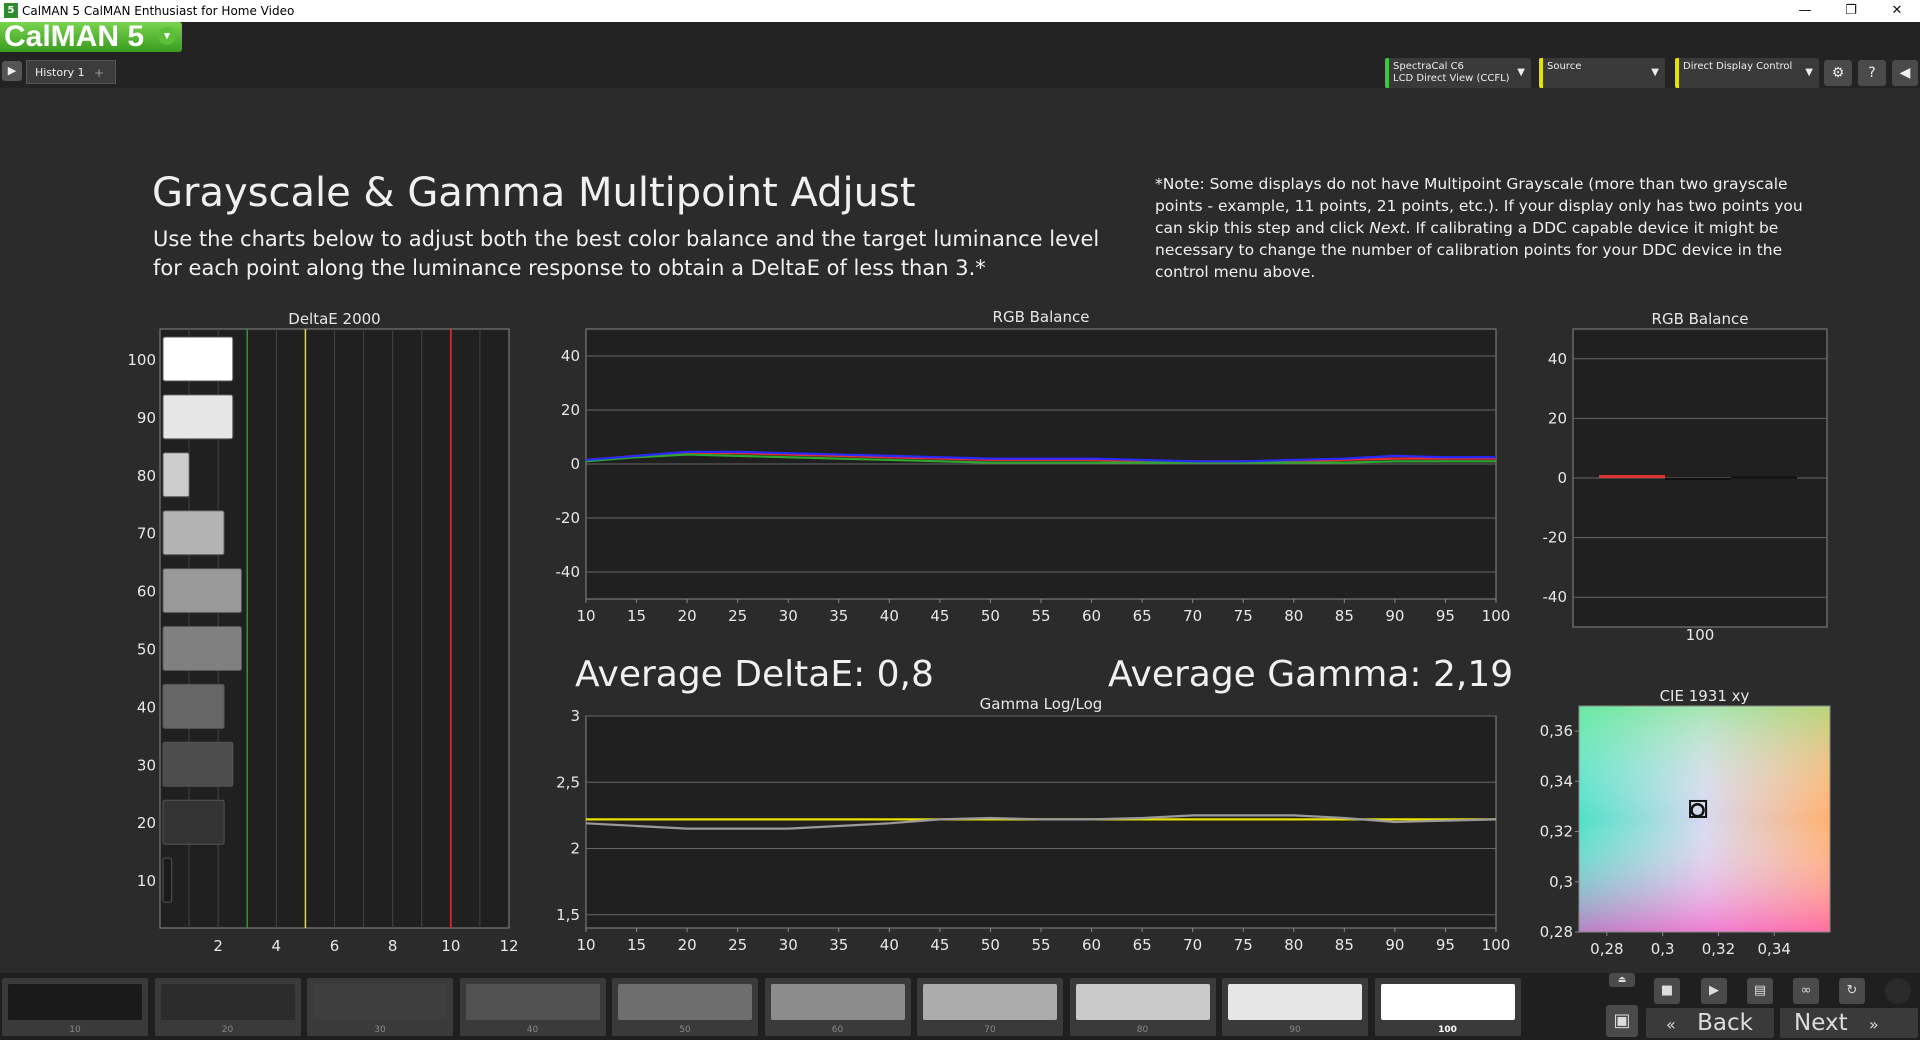  Describe the element at coordinates (1606, 949) in the screenshot. I see `cie-xtick-label: 0,28` at that location.